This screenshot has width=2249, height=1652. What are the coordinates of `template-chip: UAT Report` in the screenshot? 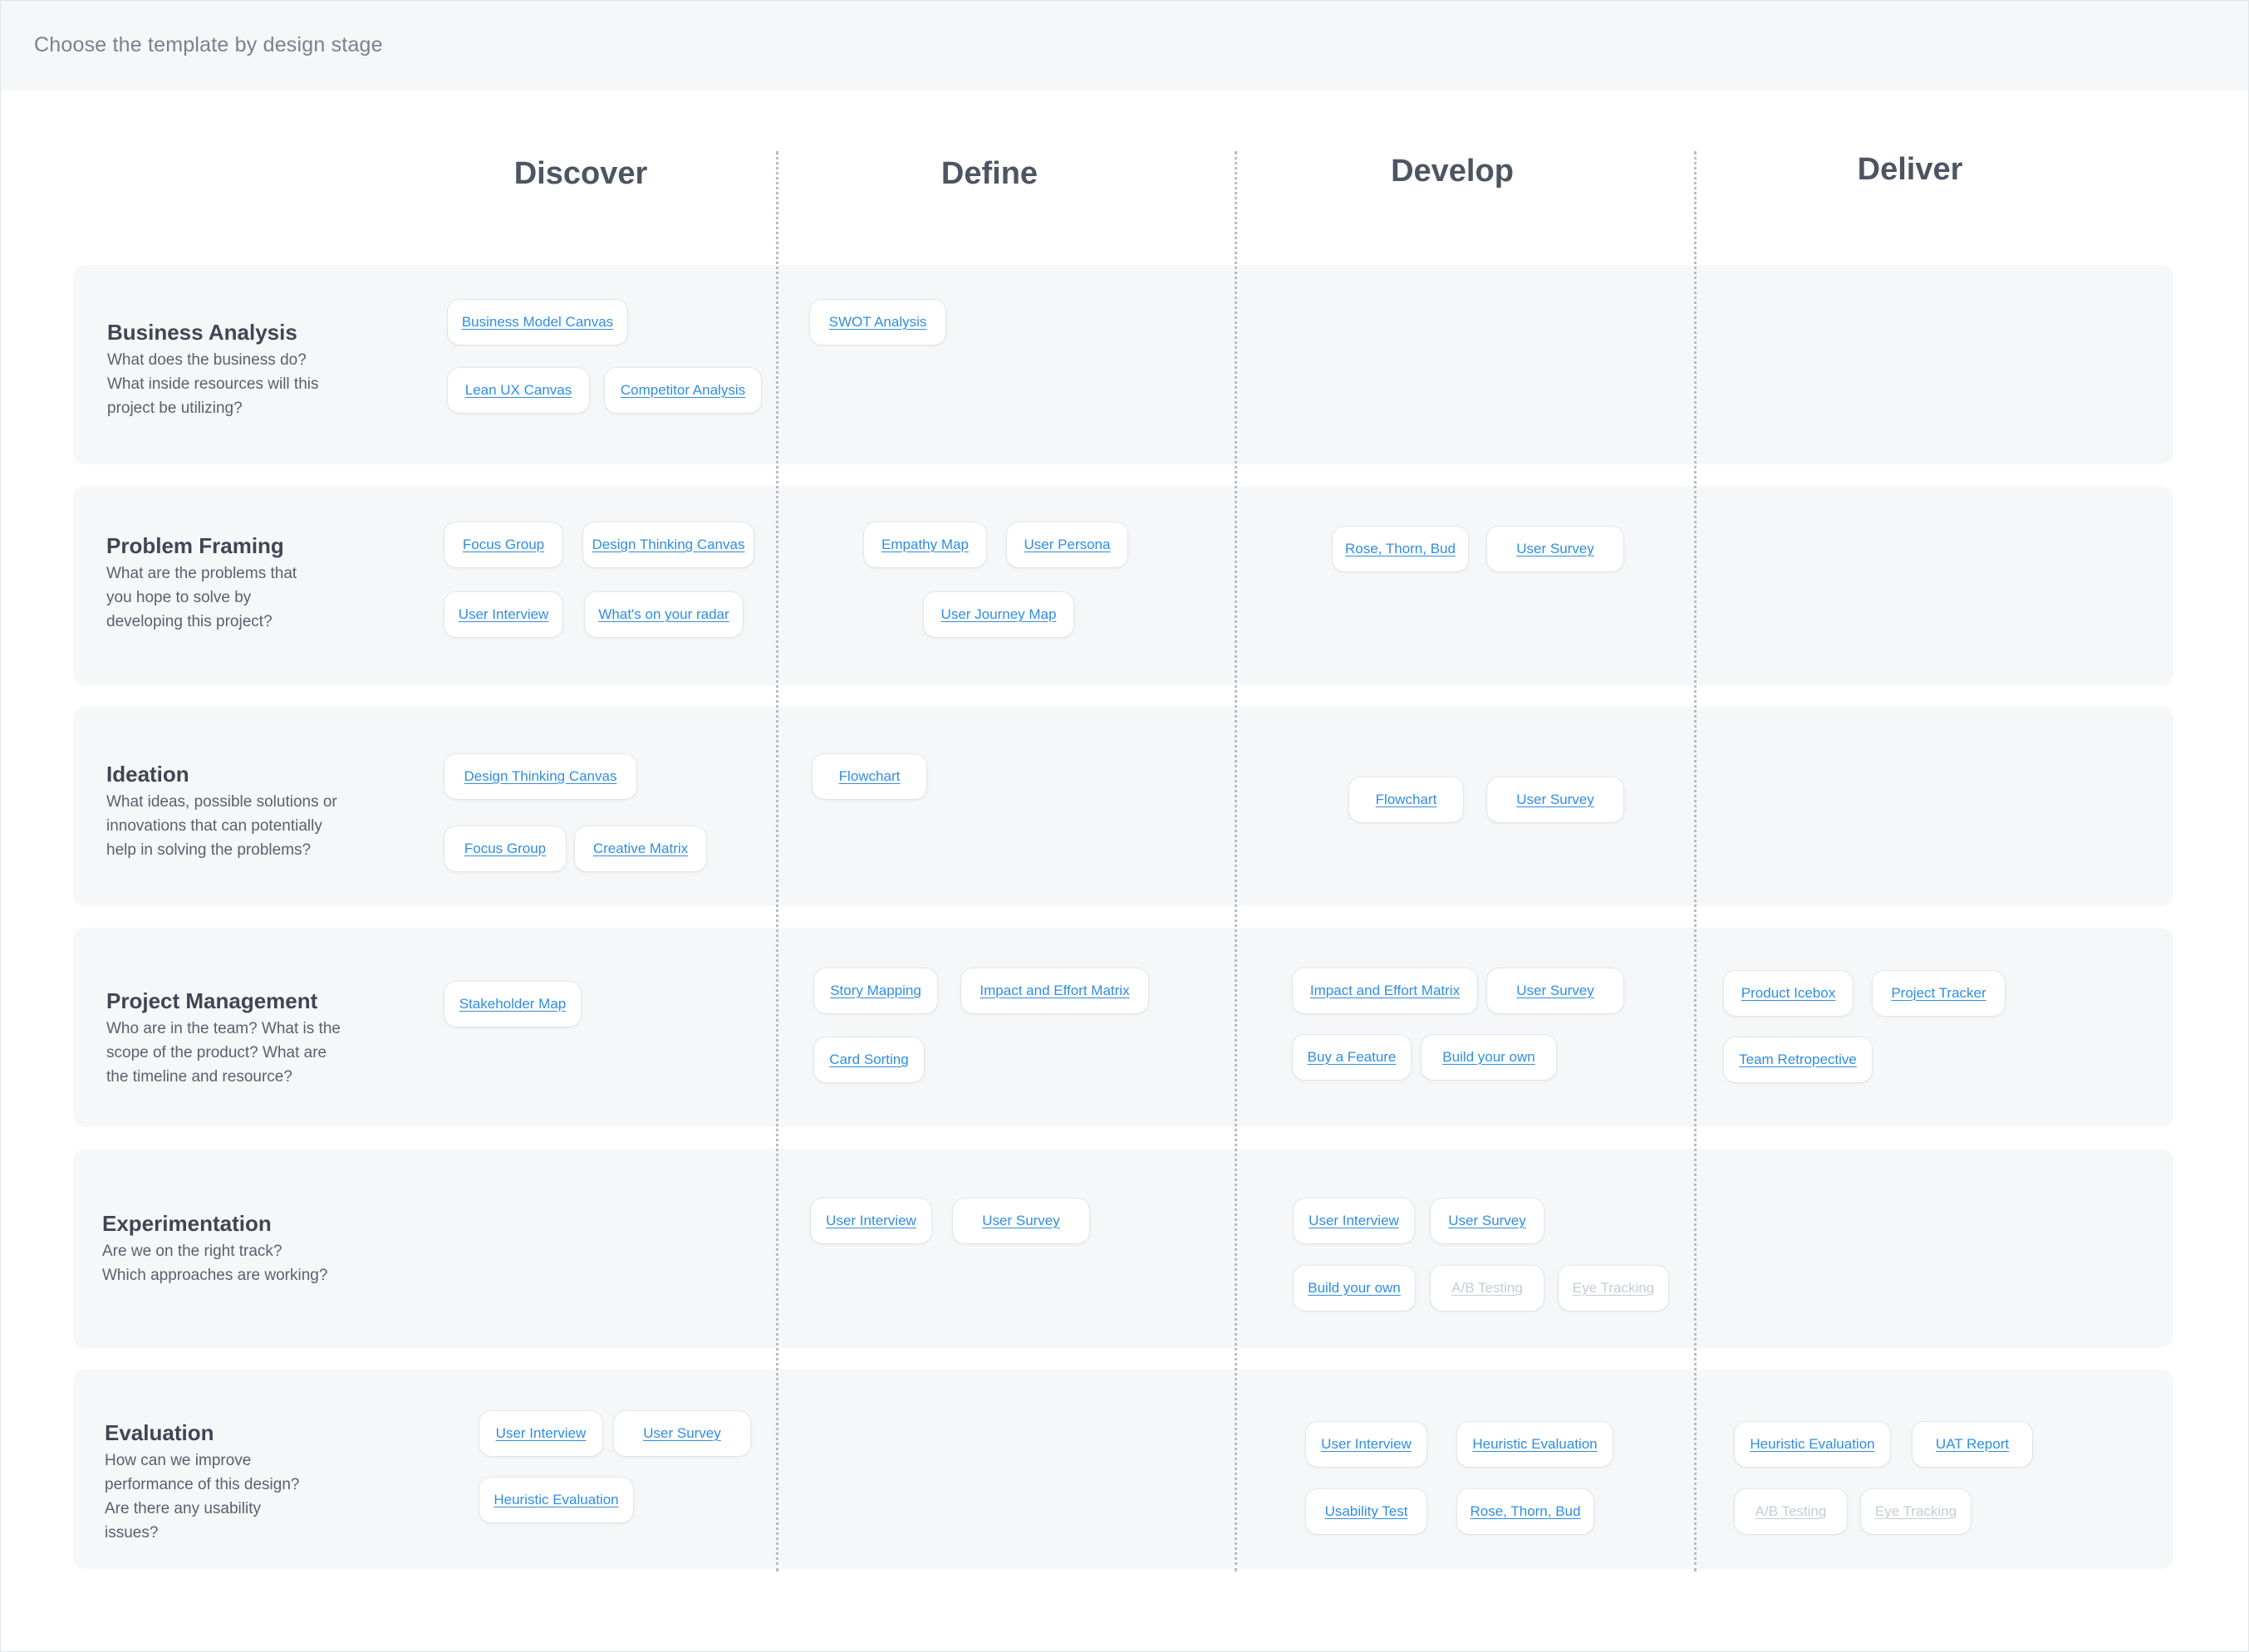 It's located at (1972, 1444).